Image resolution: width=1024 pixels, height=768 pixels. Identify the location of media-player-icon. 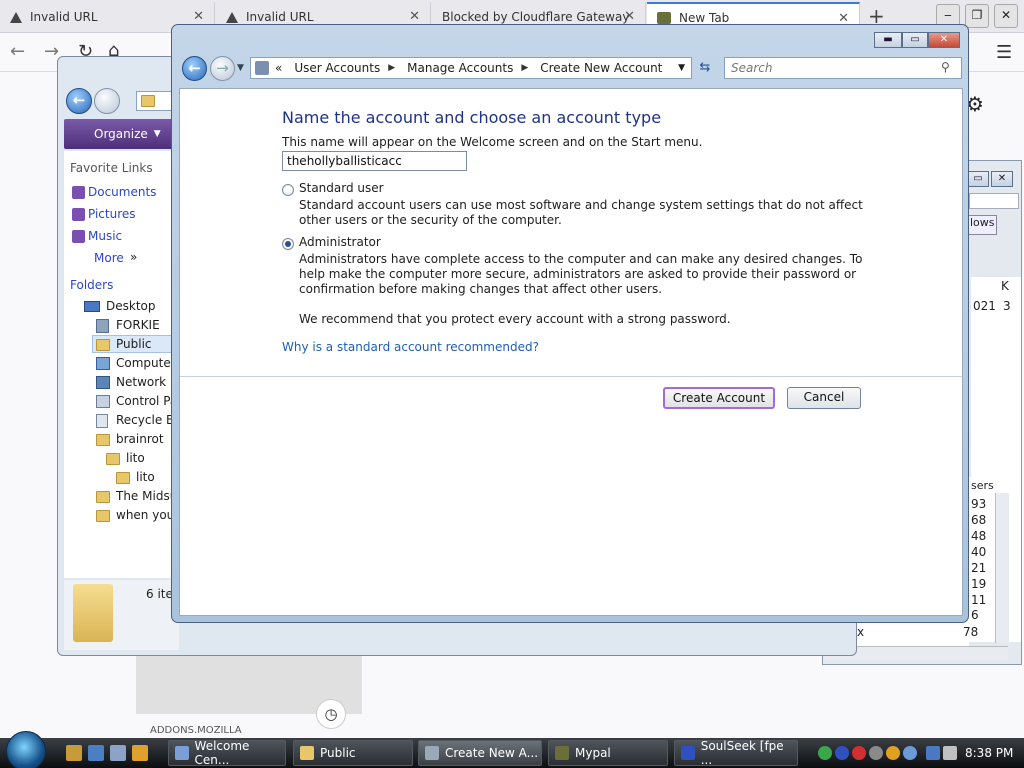
(140, 753).